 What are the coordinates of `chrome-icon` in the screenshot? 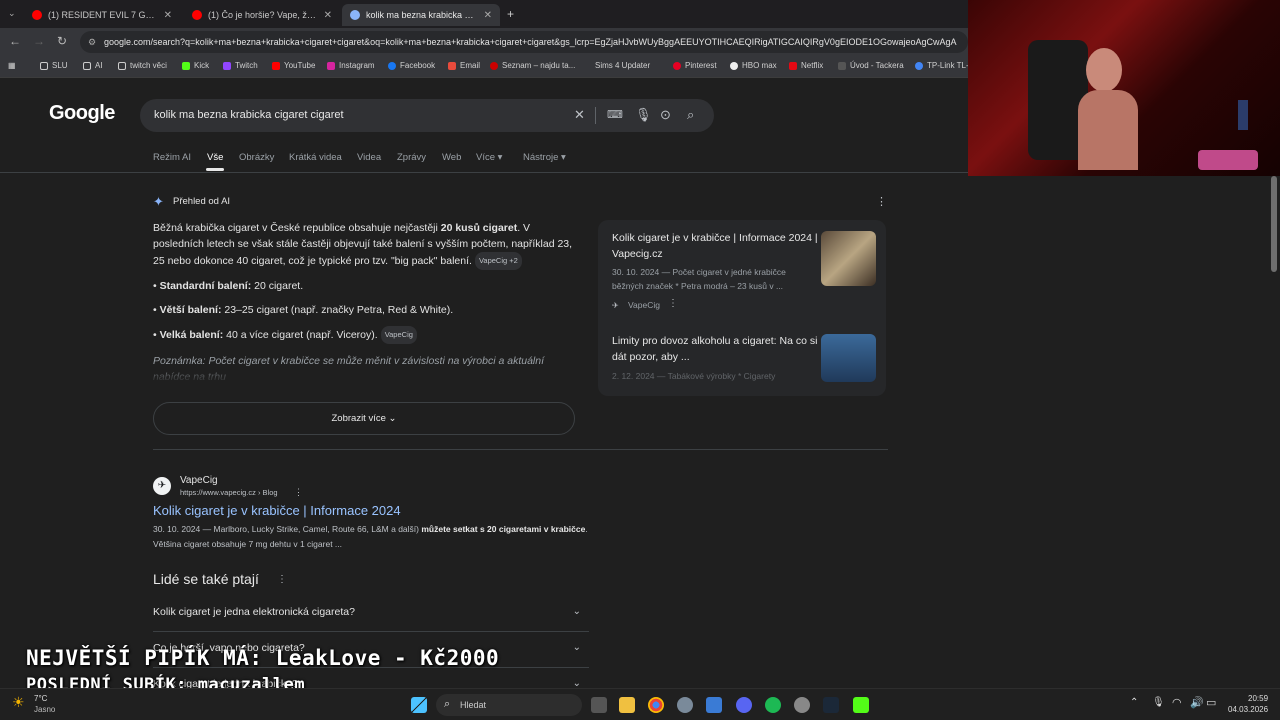 It's located at (656, 705).